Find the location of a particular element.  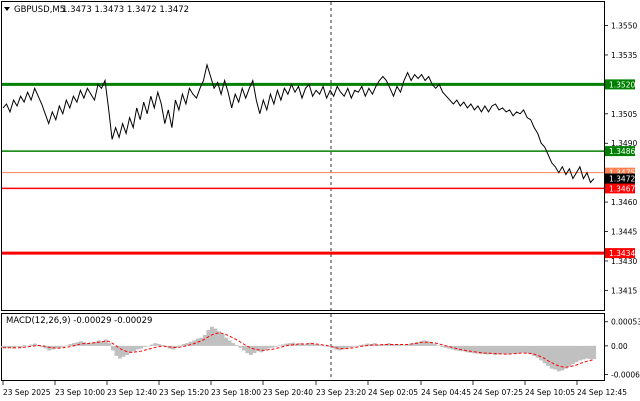

x-tick-label: 24 Sep 04:45 is located at coordinates (446, 392).